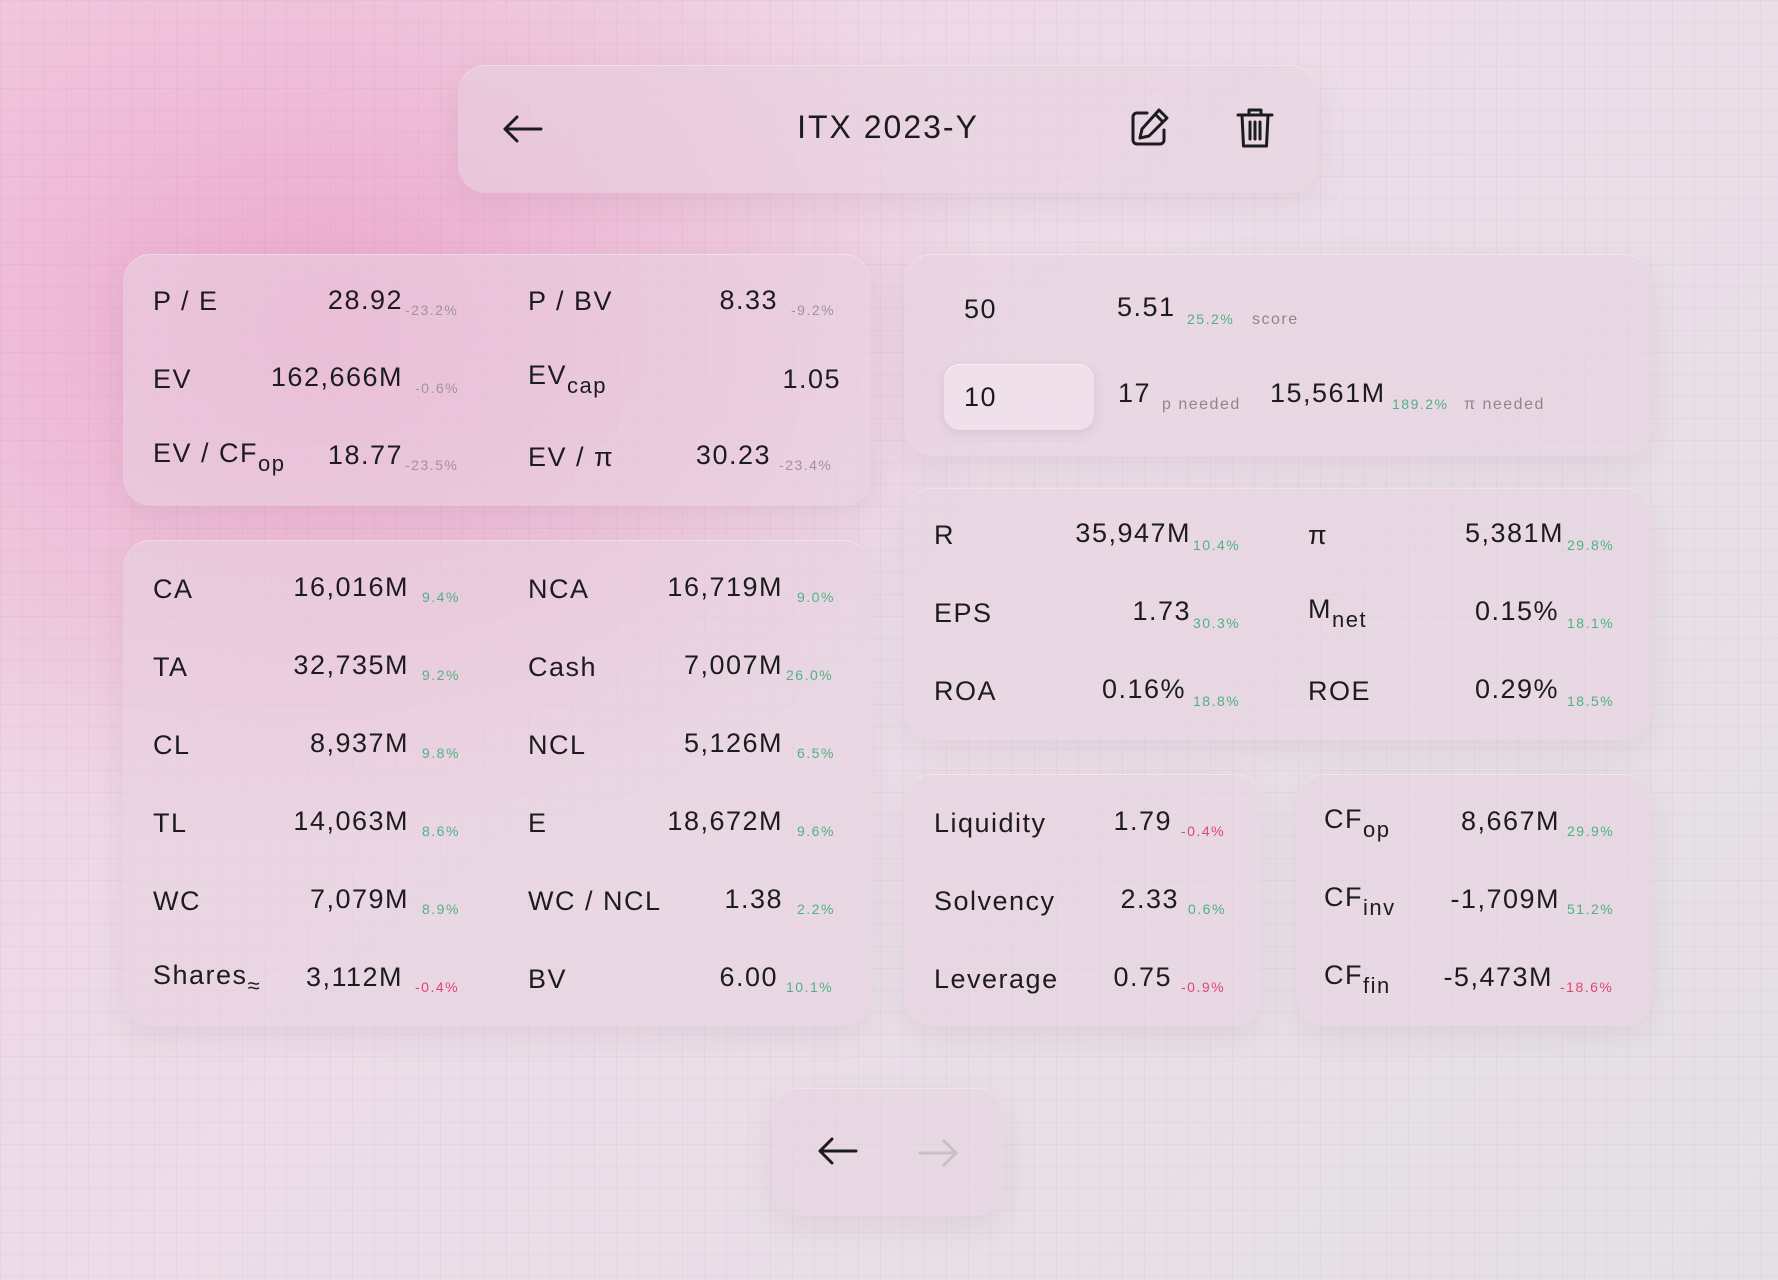  What do you see at coordinates (980, 309) in the screenshot?
I see `score-input: 50` at bounding box center [980, 309].